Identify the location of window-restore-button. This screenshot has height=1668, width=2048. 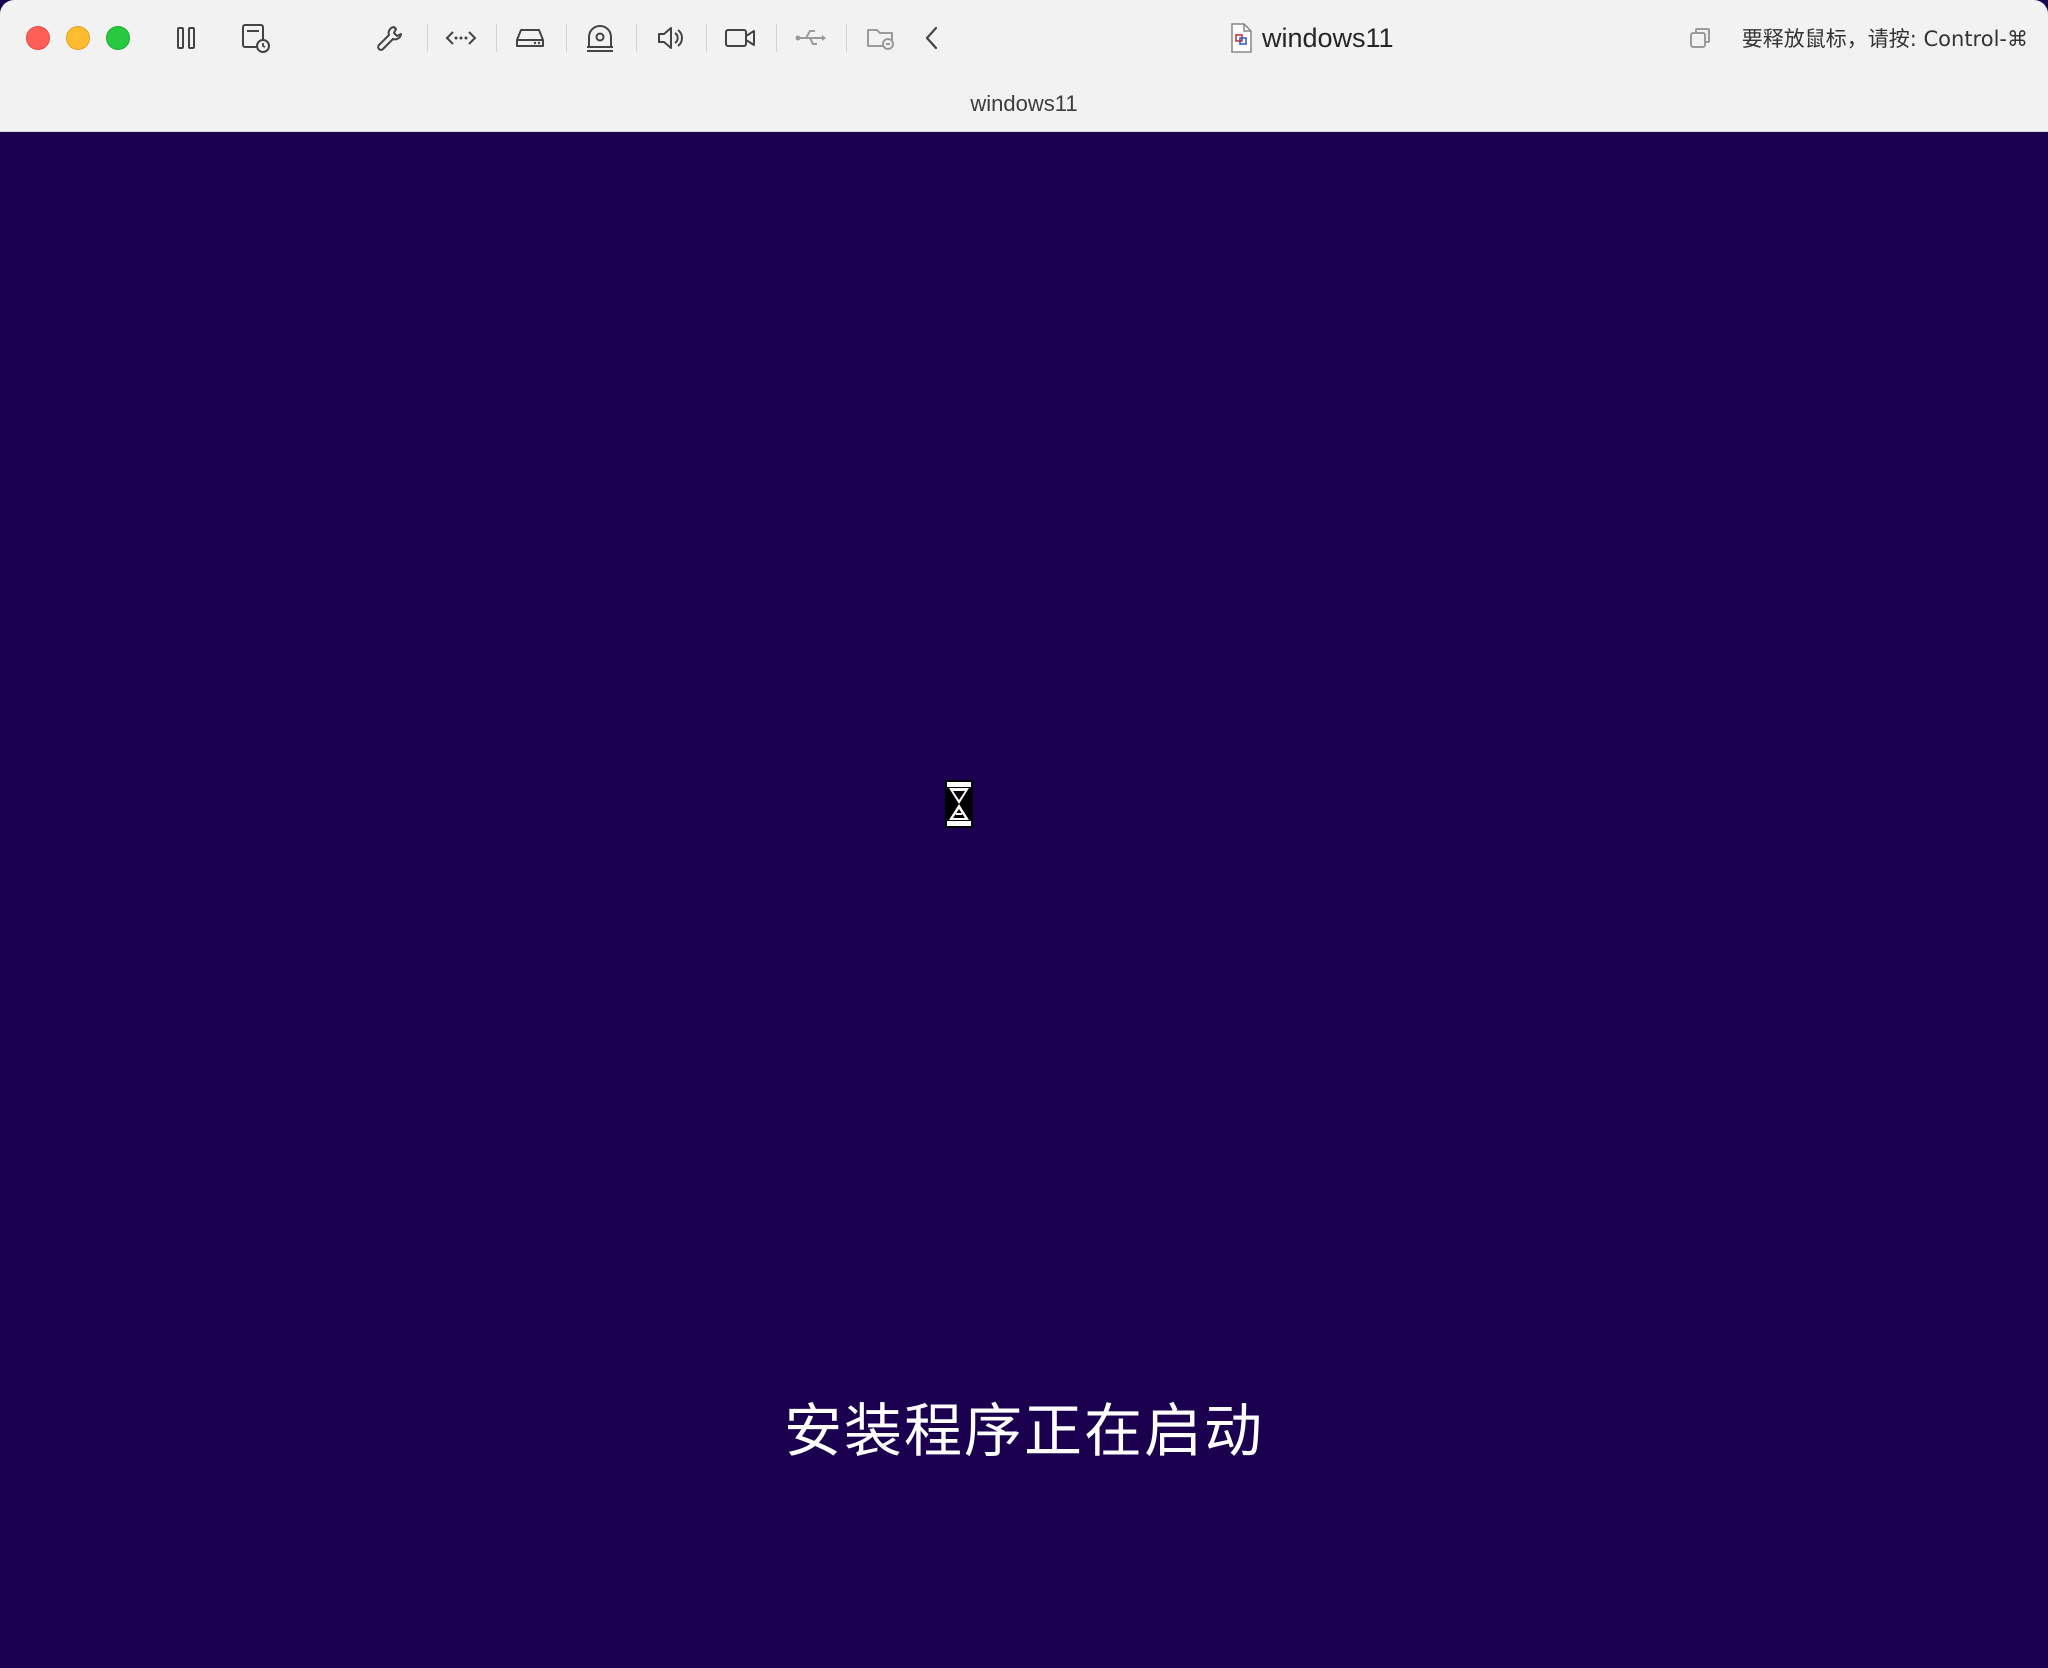
(1700, 38).